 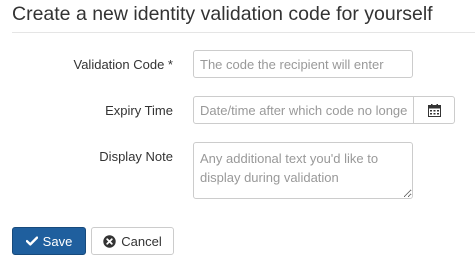 I want to click on validation-code-label: Validation Code *, so click(x=123, y=64).